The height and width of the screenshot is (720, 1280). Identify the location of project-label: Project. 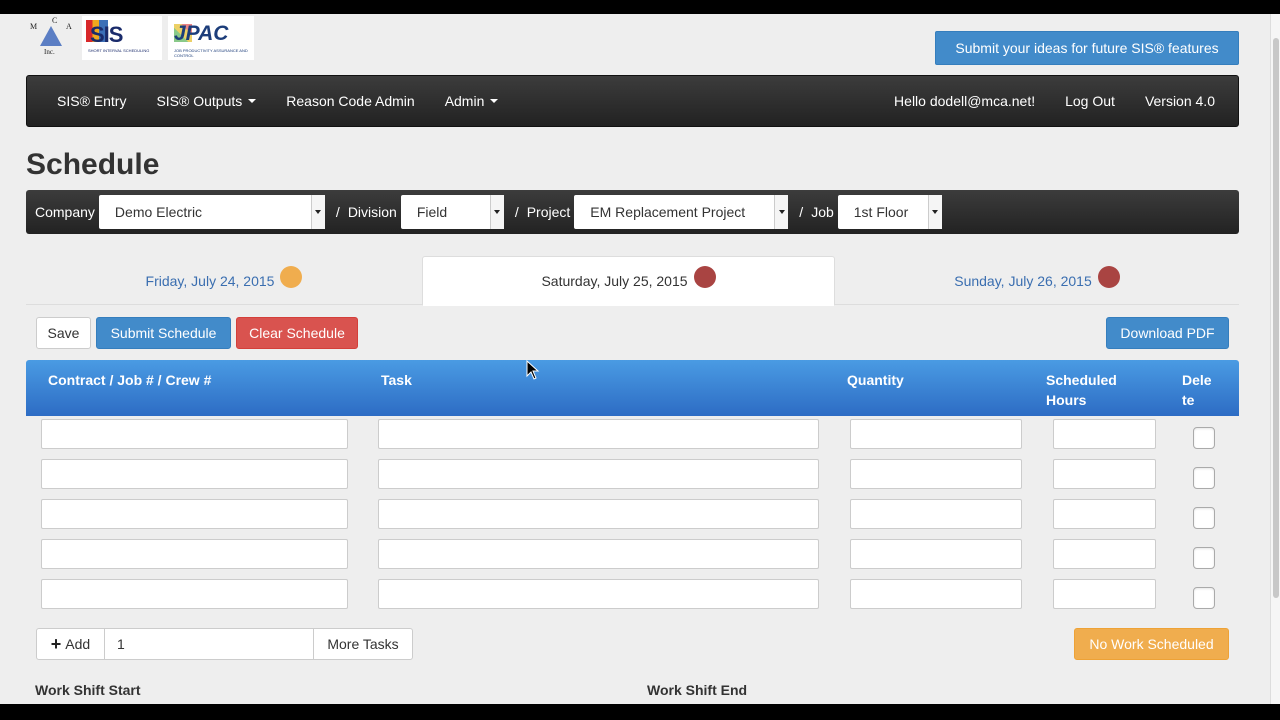
(548, 212).